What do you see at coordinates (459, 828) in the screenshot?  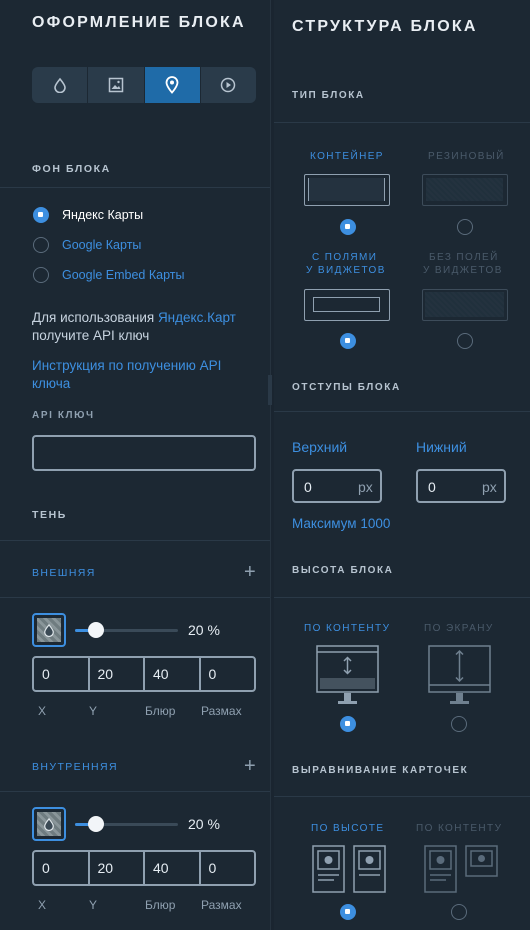 I see `align-content-label: ПО КОНТЕНТУ` at bounding box center [459, 828].